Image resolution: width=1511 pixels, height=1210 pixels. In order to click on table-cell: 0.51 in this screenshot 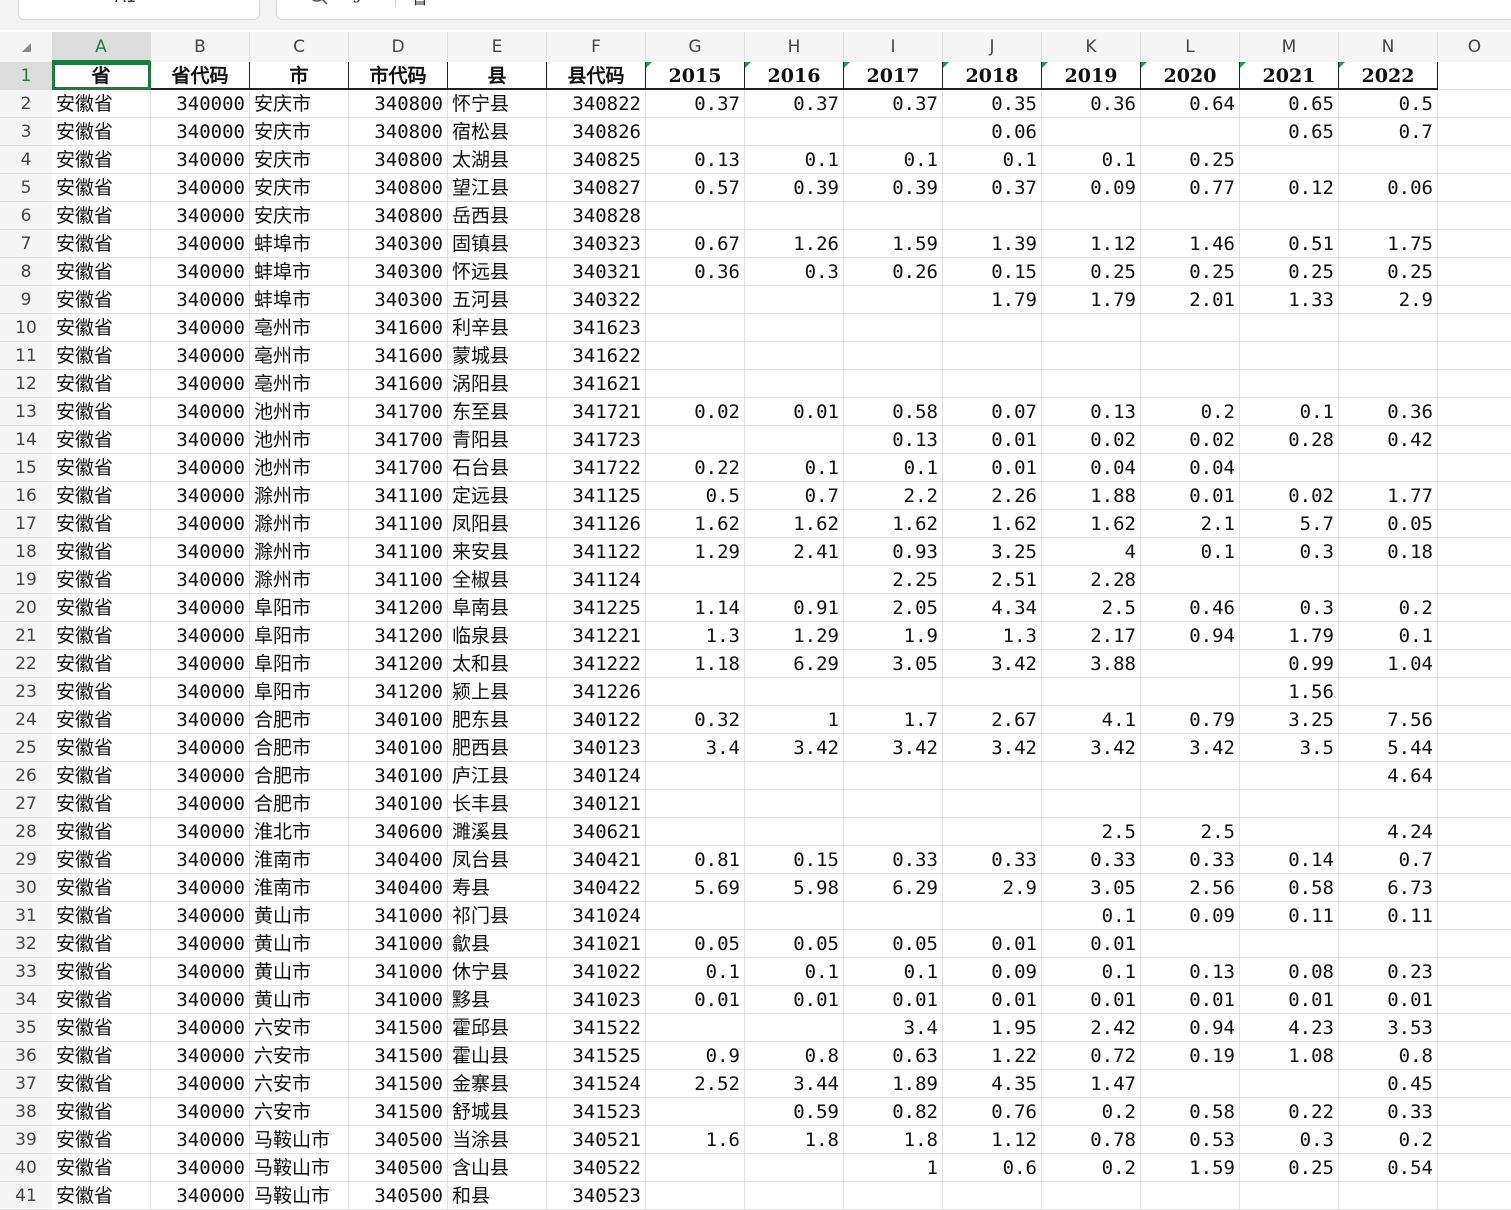, I will do `click(1289, 244)`.